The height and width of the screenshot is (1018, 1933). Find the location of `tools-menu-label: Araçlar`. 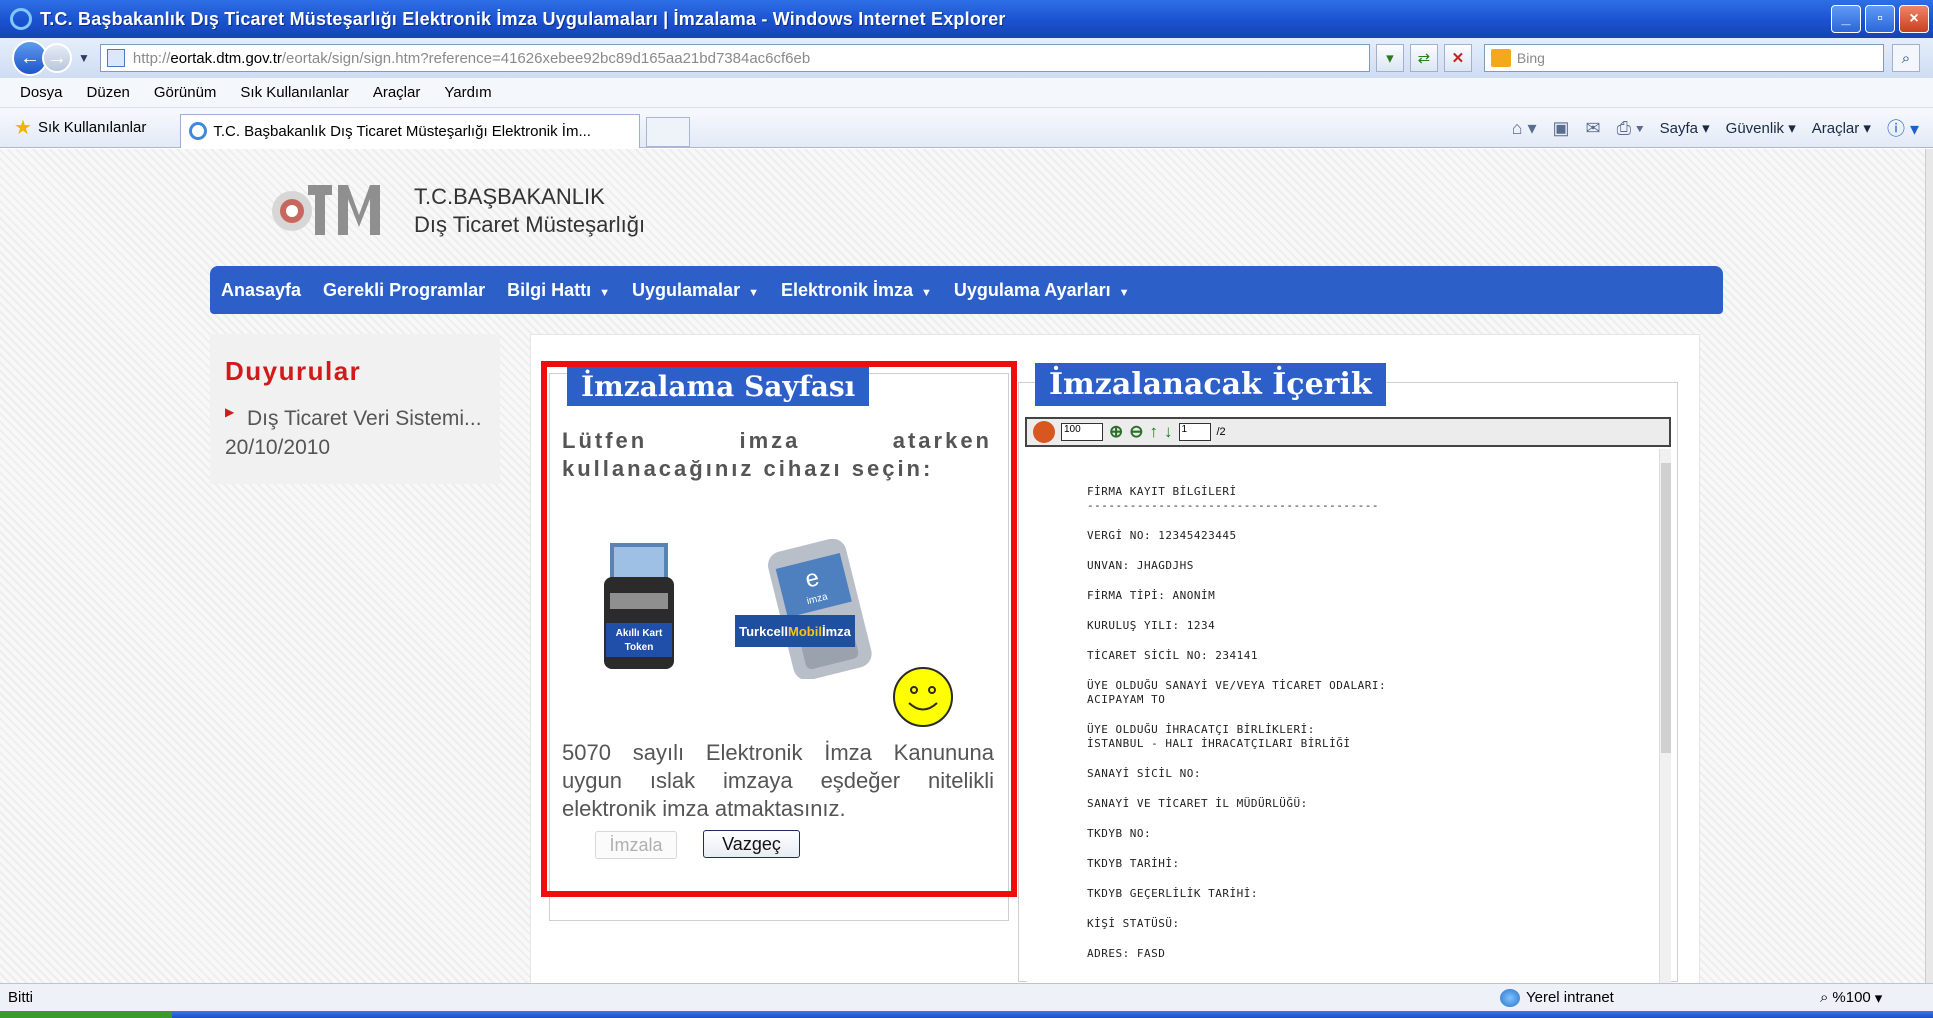

tools-menu-label: Araçlar is located at coordinates (1835, 128).